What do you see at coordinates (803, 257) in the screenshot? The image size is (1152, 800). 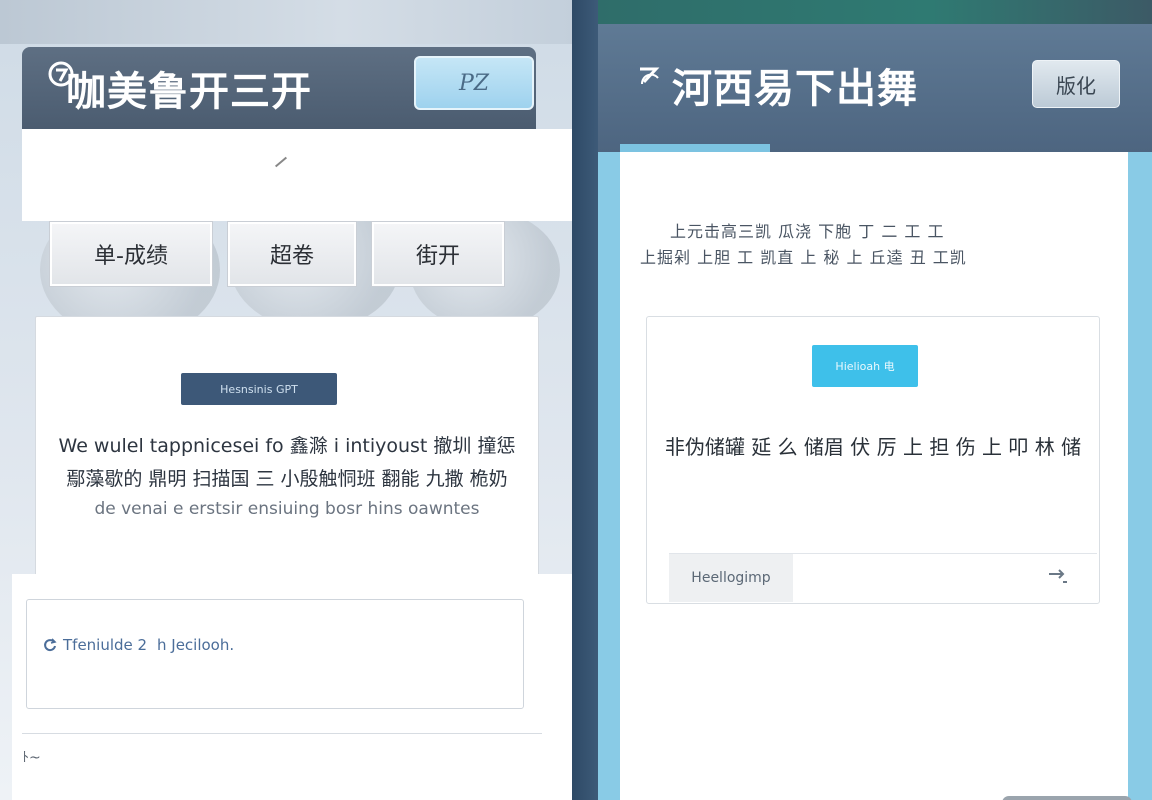 I see `description-text: 上掘剁 上胆 工 凯直 上 秘 上 丘逵 丑 工凯` at bounding box center [803, 257].